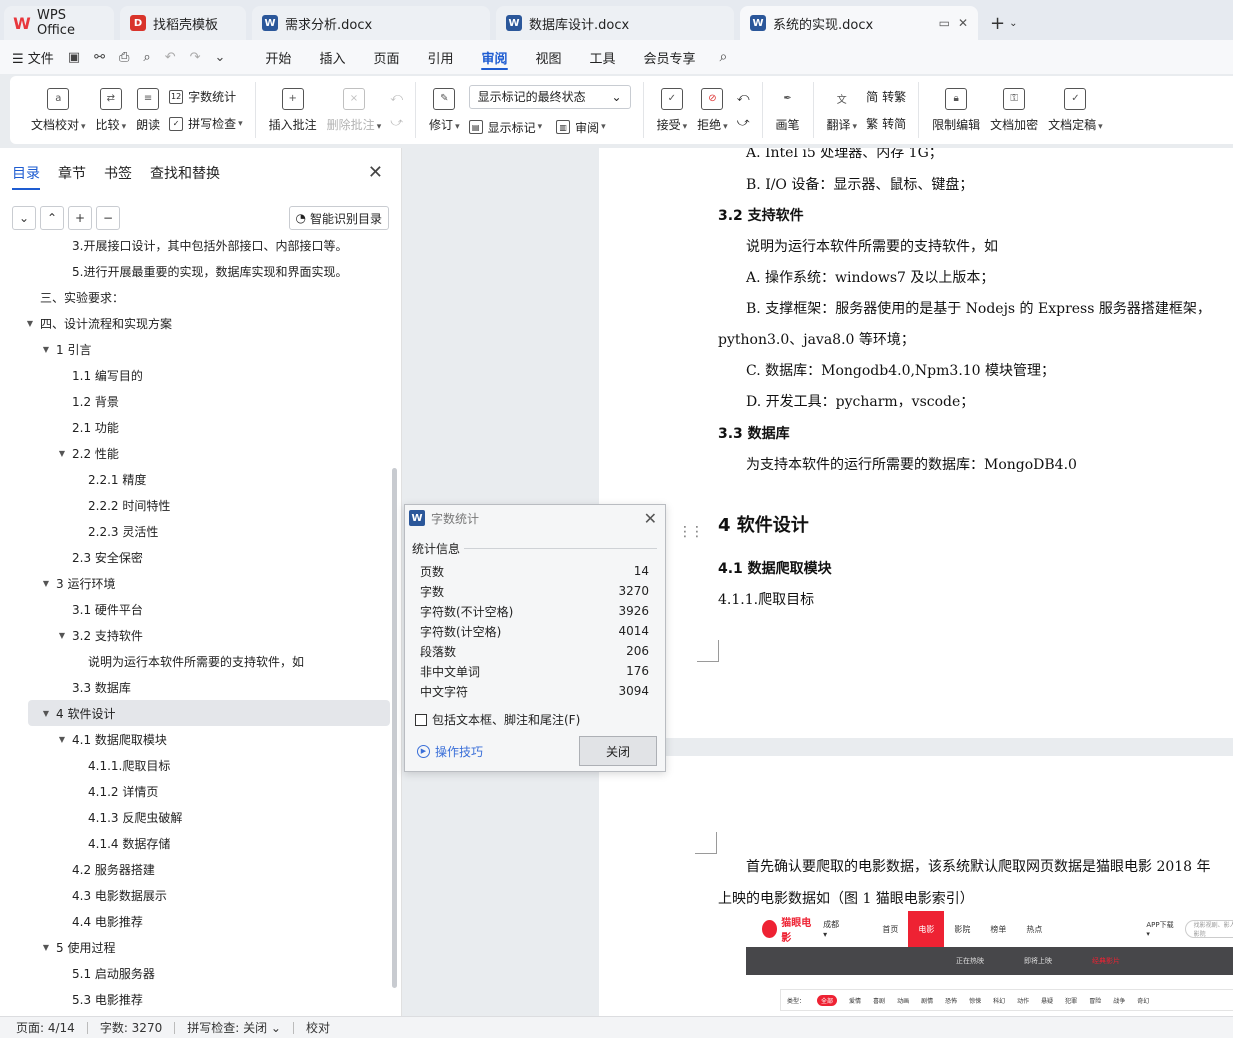  I want to click on toc-item: ▼ 4 软件设计, so click(209, 713).